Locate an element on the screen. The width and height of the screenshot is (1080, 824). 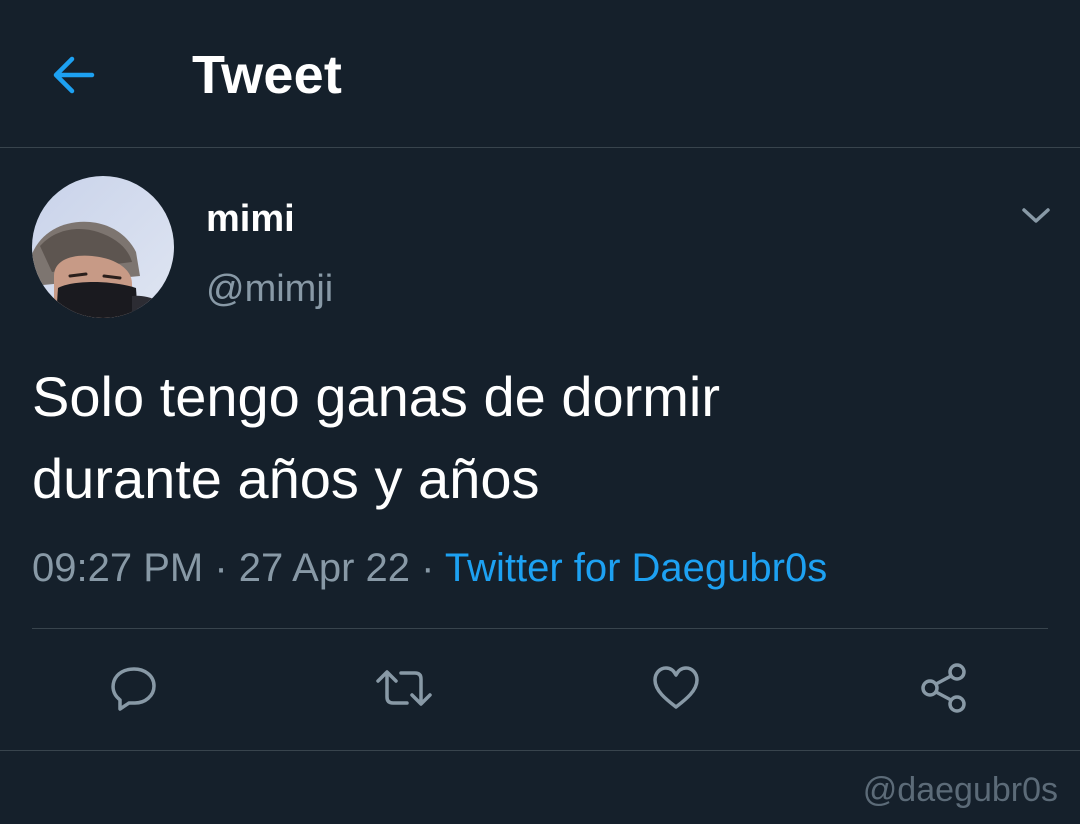
avatar is located at coordinates (103, 247).